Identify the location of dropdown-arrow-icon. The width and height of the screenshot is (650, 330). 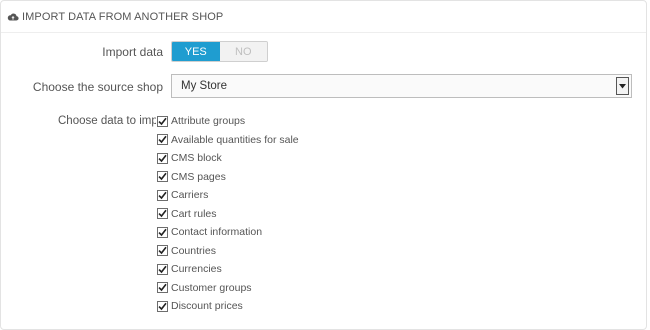
(622, 86).